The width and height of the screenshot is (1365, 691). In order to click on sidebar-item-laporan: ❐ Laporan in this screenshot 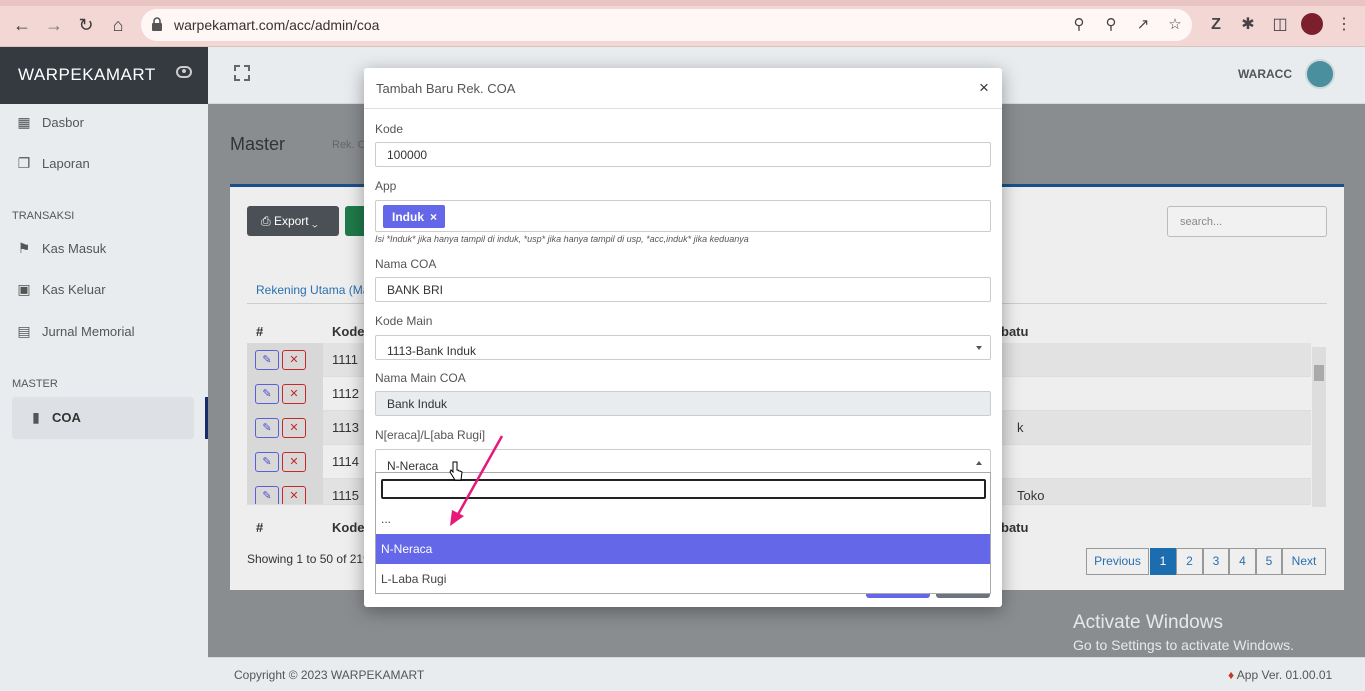, I will do `click(103, 164)`.